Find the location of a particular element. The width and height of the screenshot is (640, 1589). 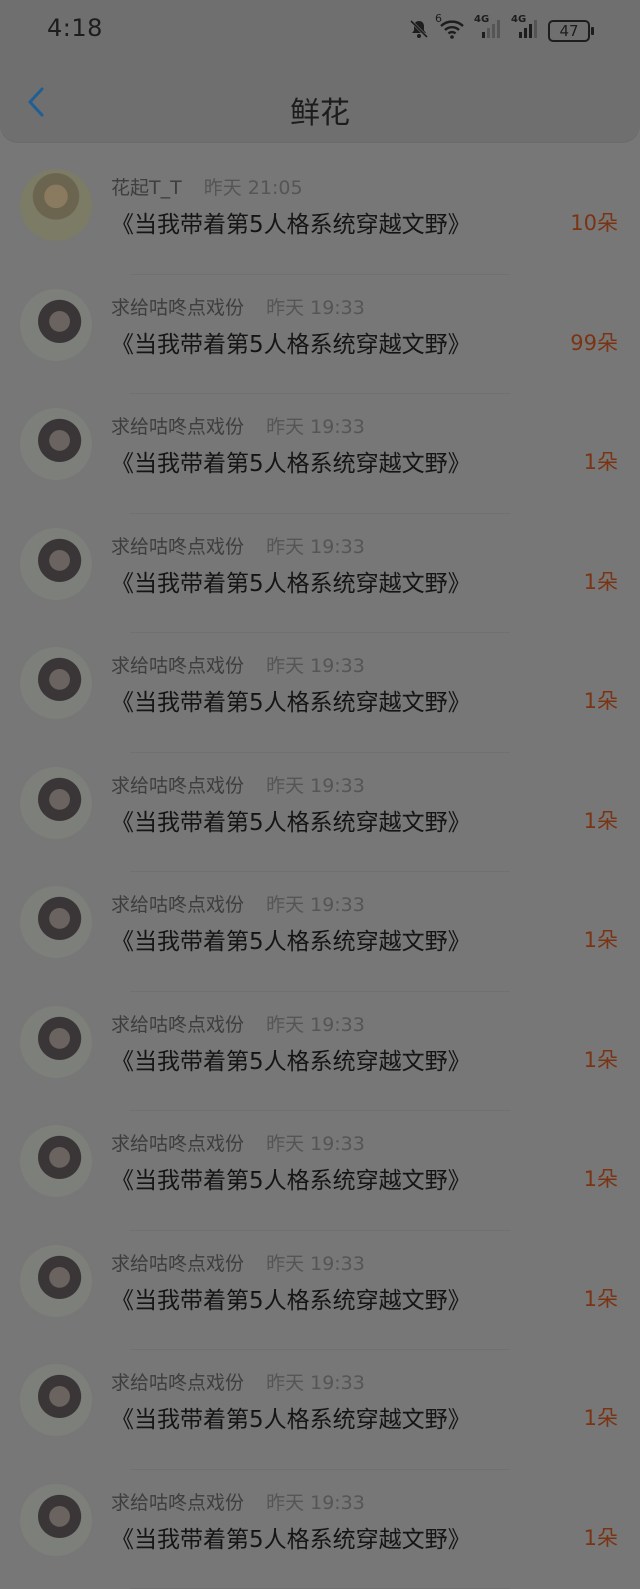

status-time: 4:18 is located at coordinates (75, 28).